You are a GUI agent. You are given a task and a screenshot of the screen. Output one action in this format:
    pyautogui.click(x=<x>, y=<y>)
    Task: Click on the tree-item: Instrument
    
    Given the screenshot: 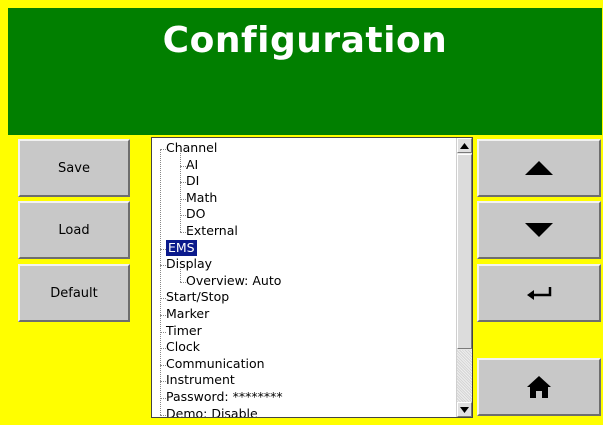 What is the action you would take?
    pyautogui.click(x=200, y=380)
    